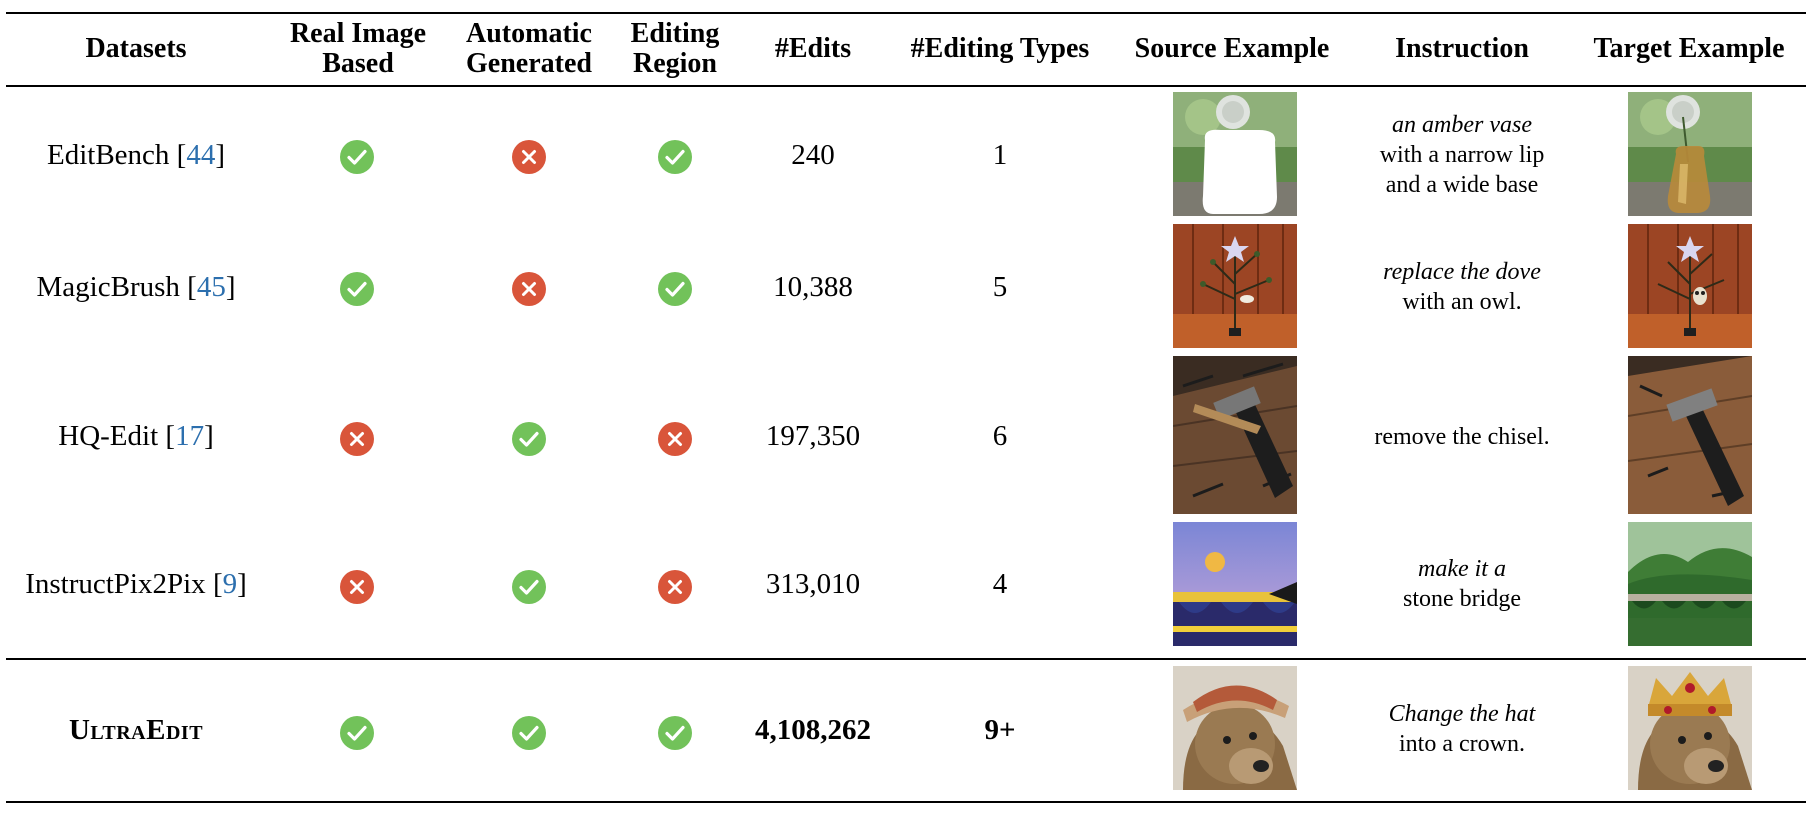 The image size is (1812, 818). I want to click on header-editing-region: Editing Region, so click(675, 49).